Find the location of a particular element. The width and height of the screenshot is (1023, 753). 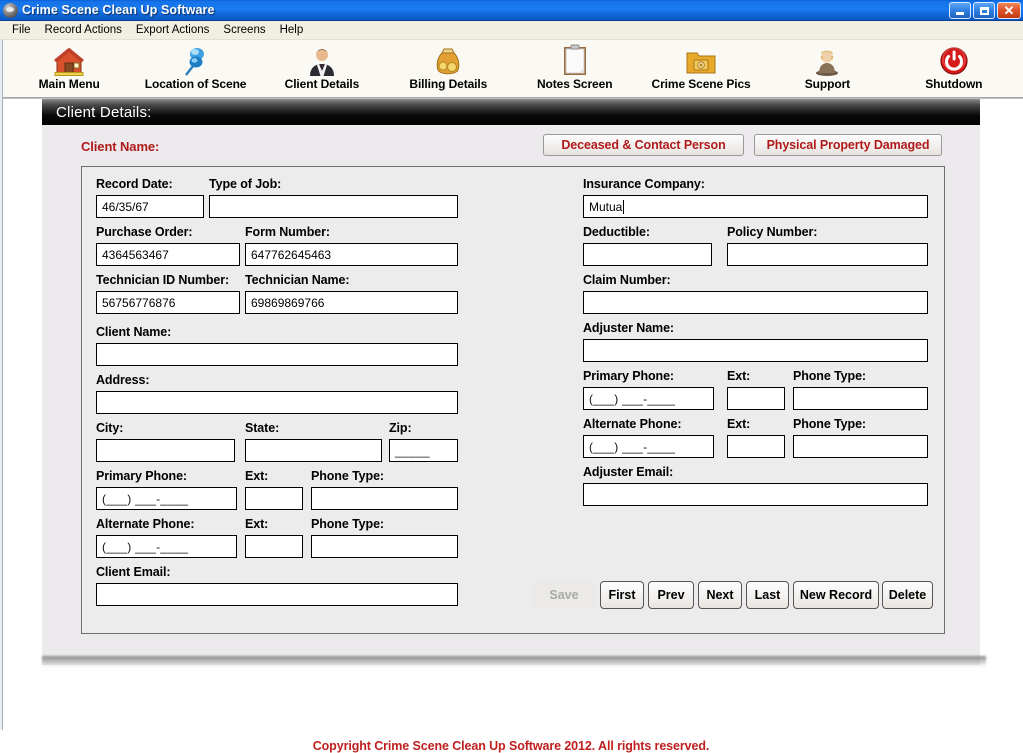

primary-phone-label: Primary Phone: is located at coordinates (141, 476).